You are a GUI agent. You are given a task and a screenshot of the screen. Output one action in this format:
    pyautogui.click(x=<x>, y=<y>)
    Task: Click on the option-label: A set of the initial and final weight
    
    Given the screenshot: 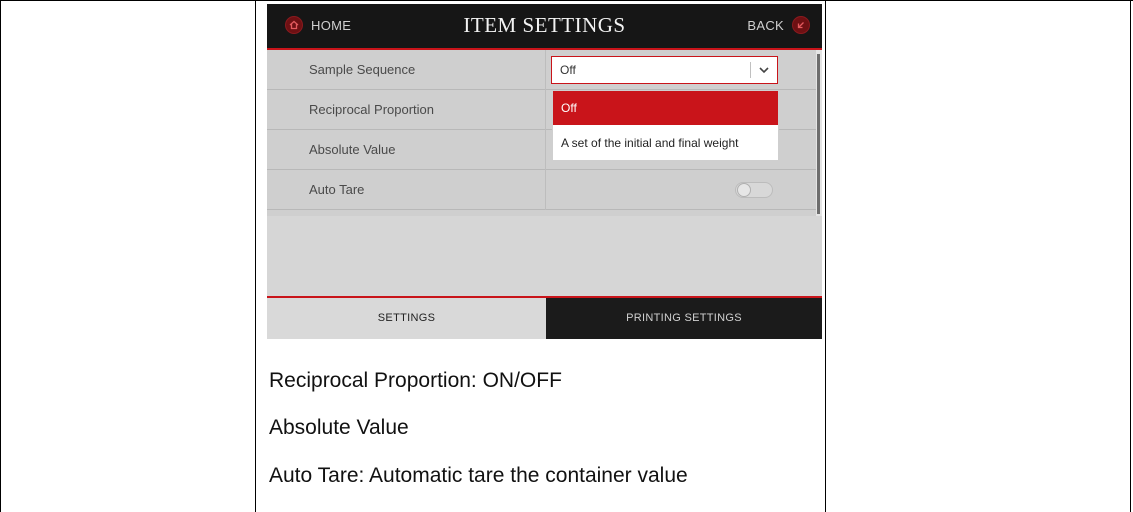 What is the action you would take?
    pyautogui.click(x=650, y=143)
    